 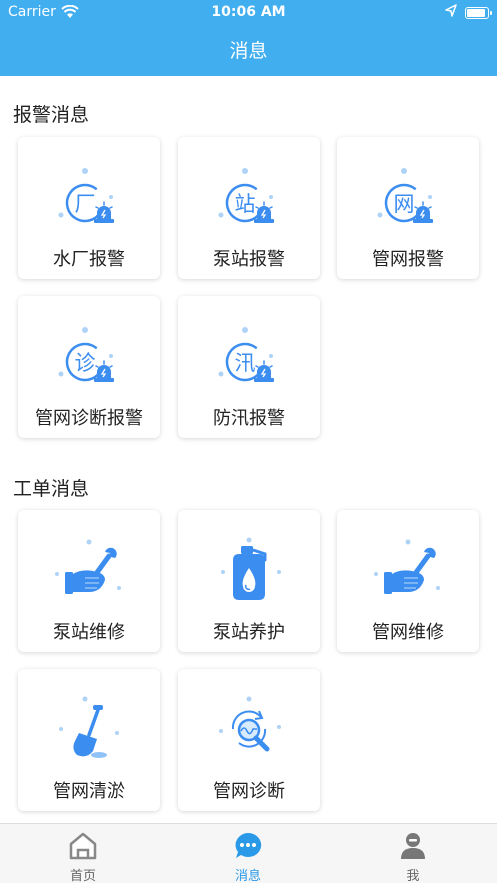 I want to click on pump-station-repair-card: 泵站维修, so click(x=89, y=581).